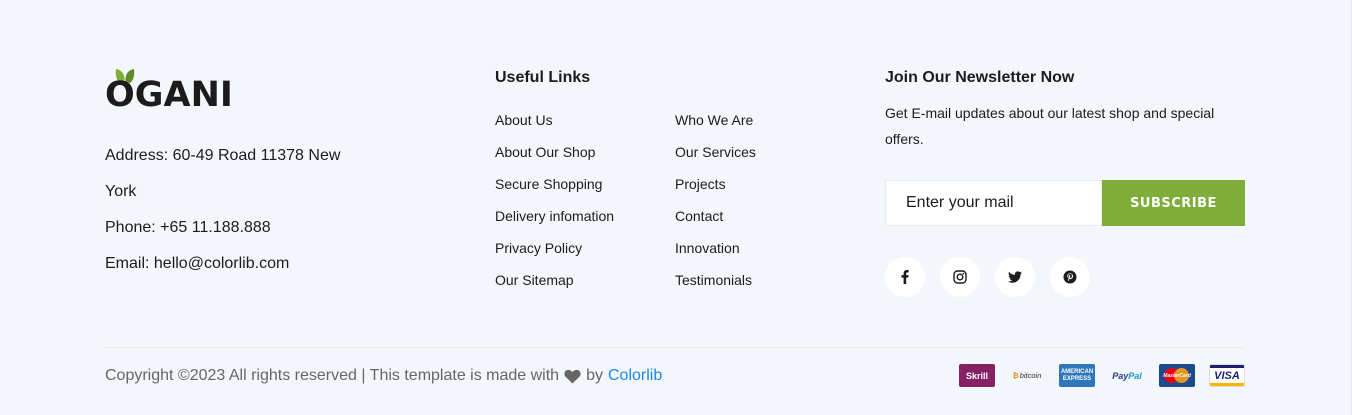 This screenshot has width=1352, height=415. I want to click on newsletter-form: SUBSCRIBE, so click(1065, 203).